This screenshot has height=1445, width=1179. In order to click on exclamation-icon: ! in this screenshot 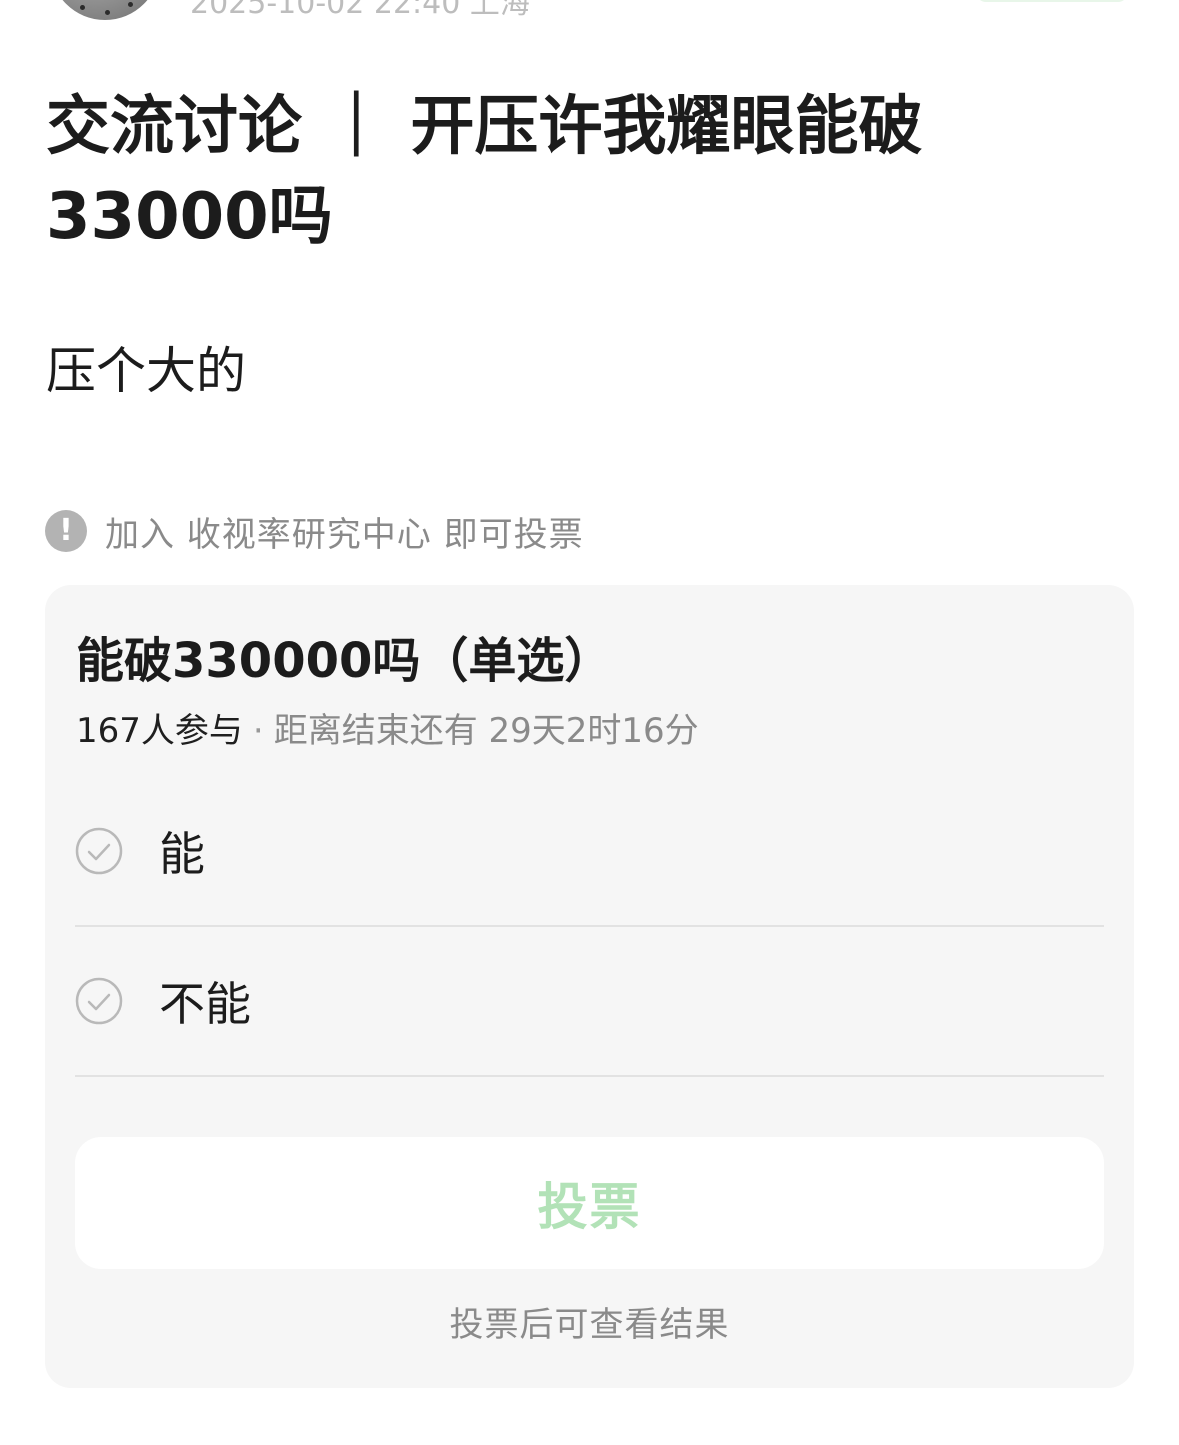, I will do `click(66, 531)`.